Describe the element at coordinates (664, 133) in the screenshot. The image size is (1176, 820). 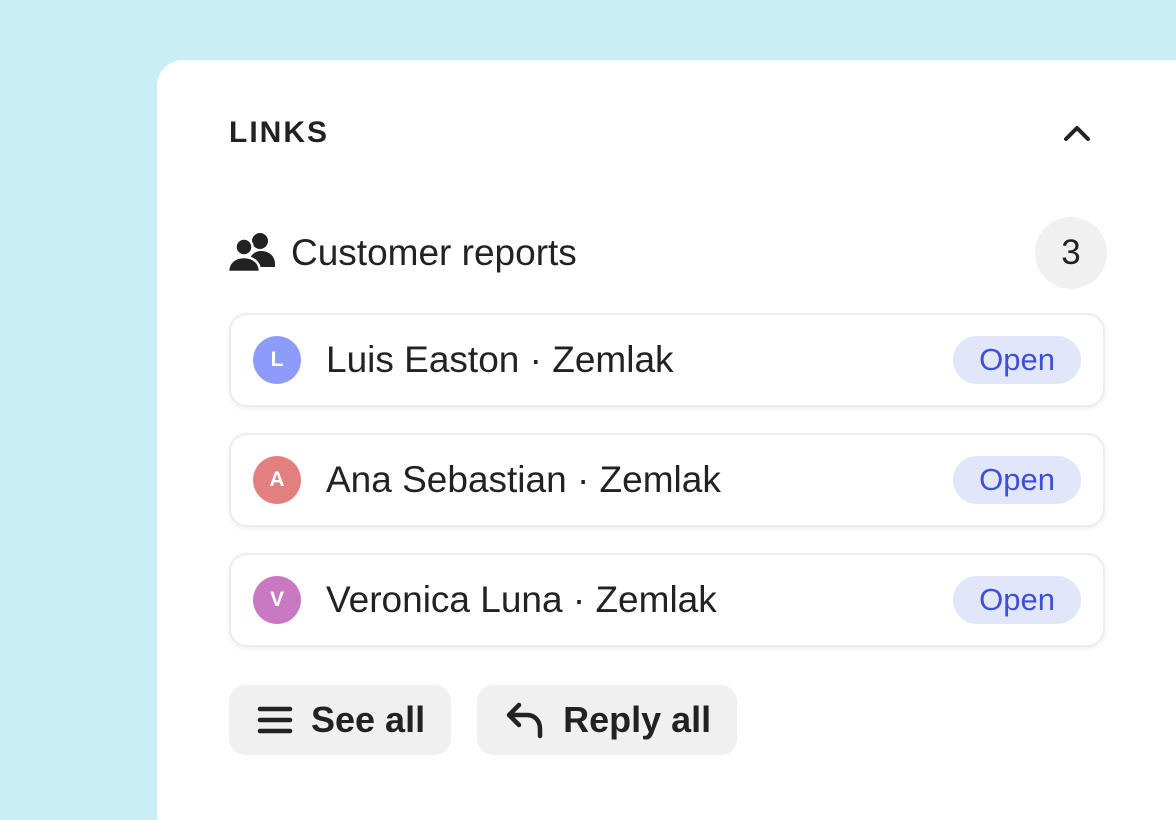
I see `links-section-header: LINKS` at that location.